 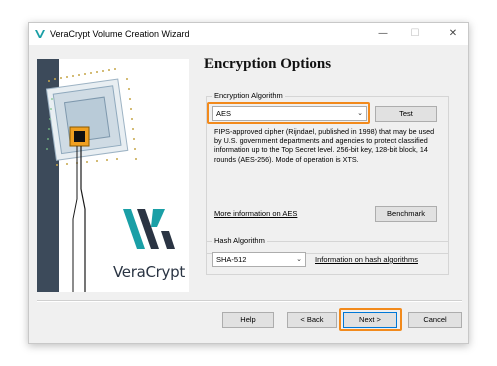 I want to click on minimize-icon: —, so click(x=383, y=34).